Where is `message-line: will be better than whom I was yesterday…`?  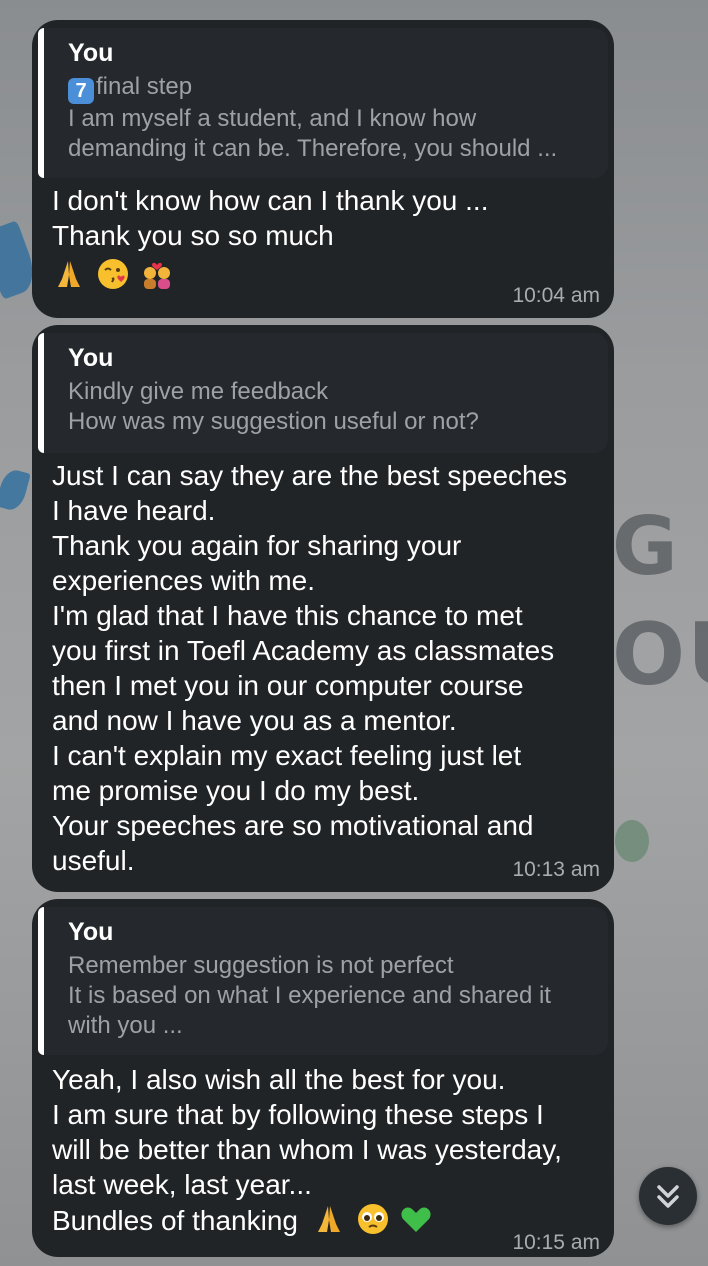
message-line: will be better than whom I was yesterday… is located at coordinates (307, 1149).